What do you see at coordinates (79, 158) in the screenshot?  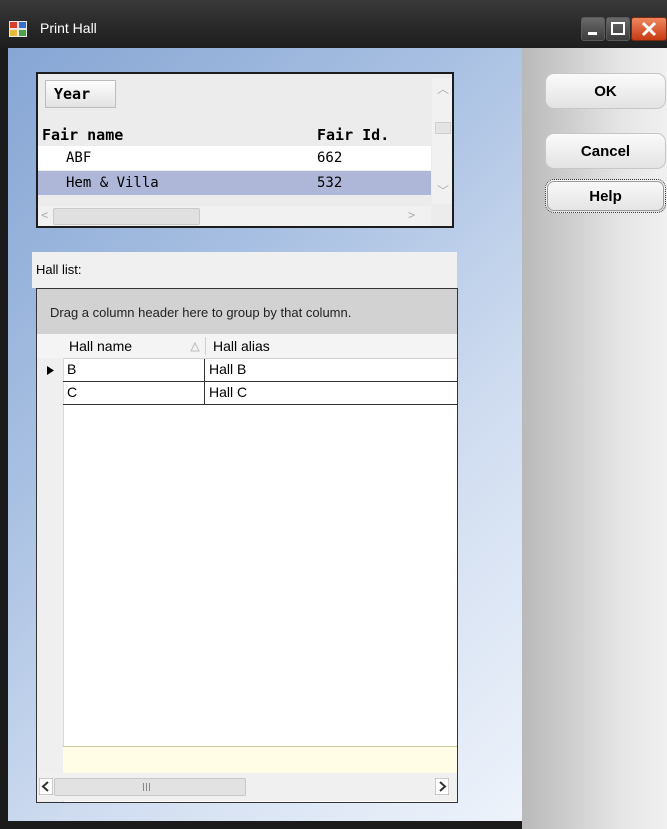 I see `fair-name-cell: ABF` at bounding box center [79, 158].